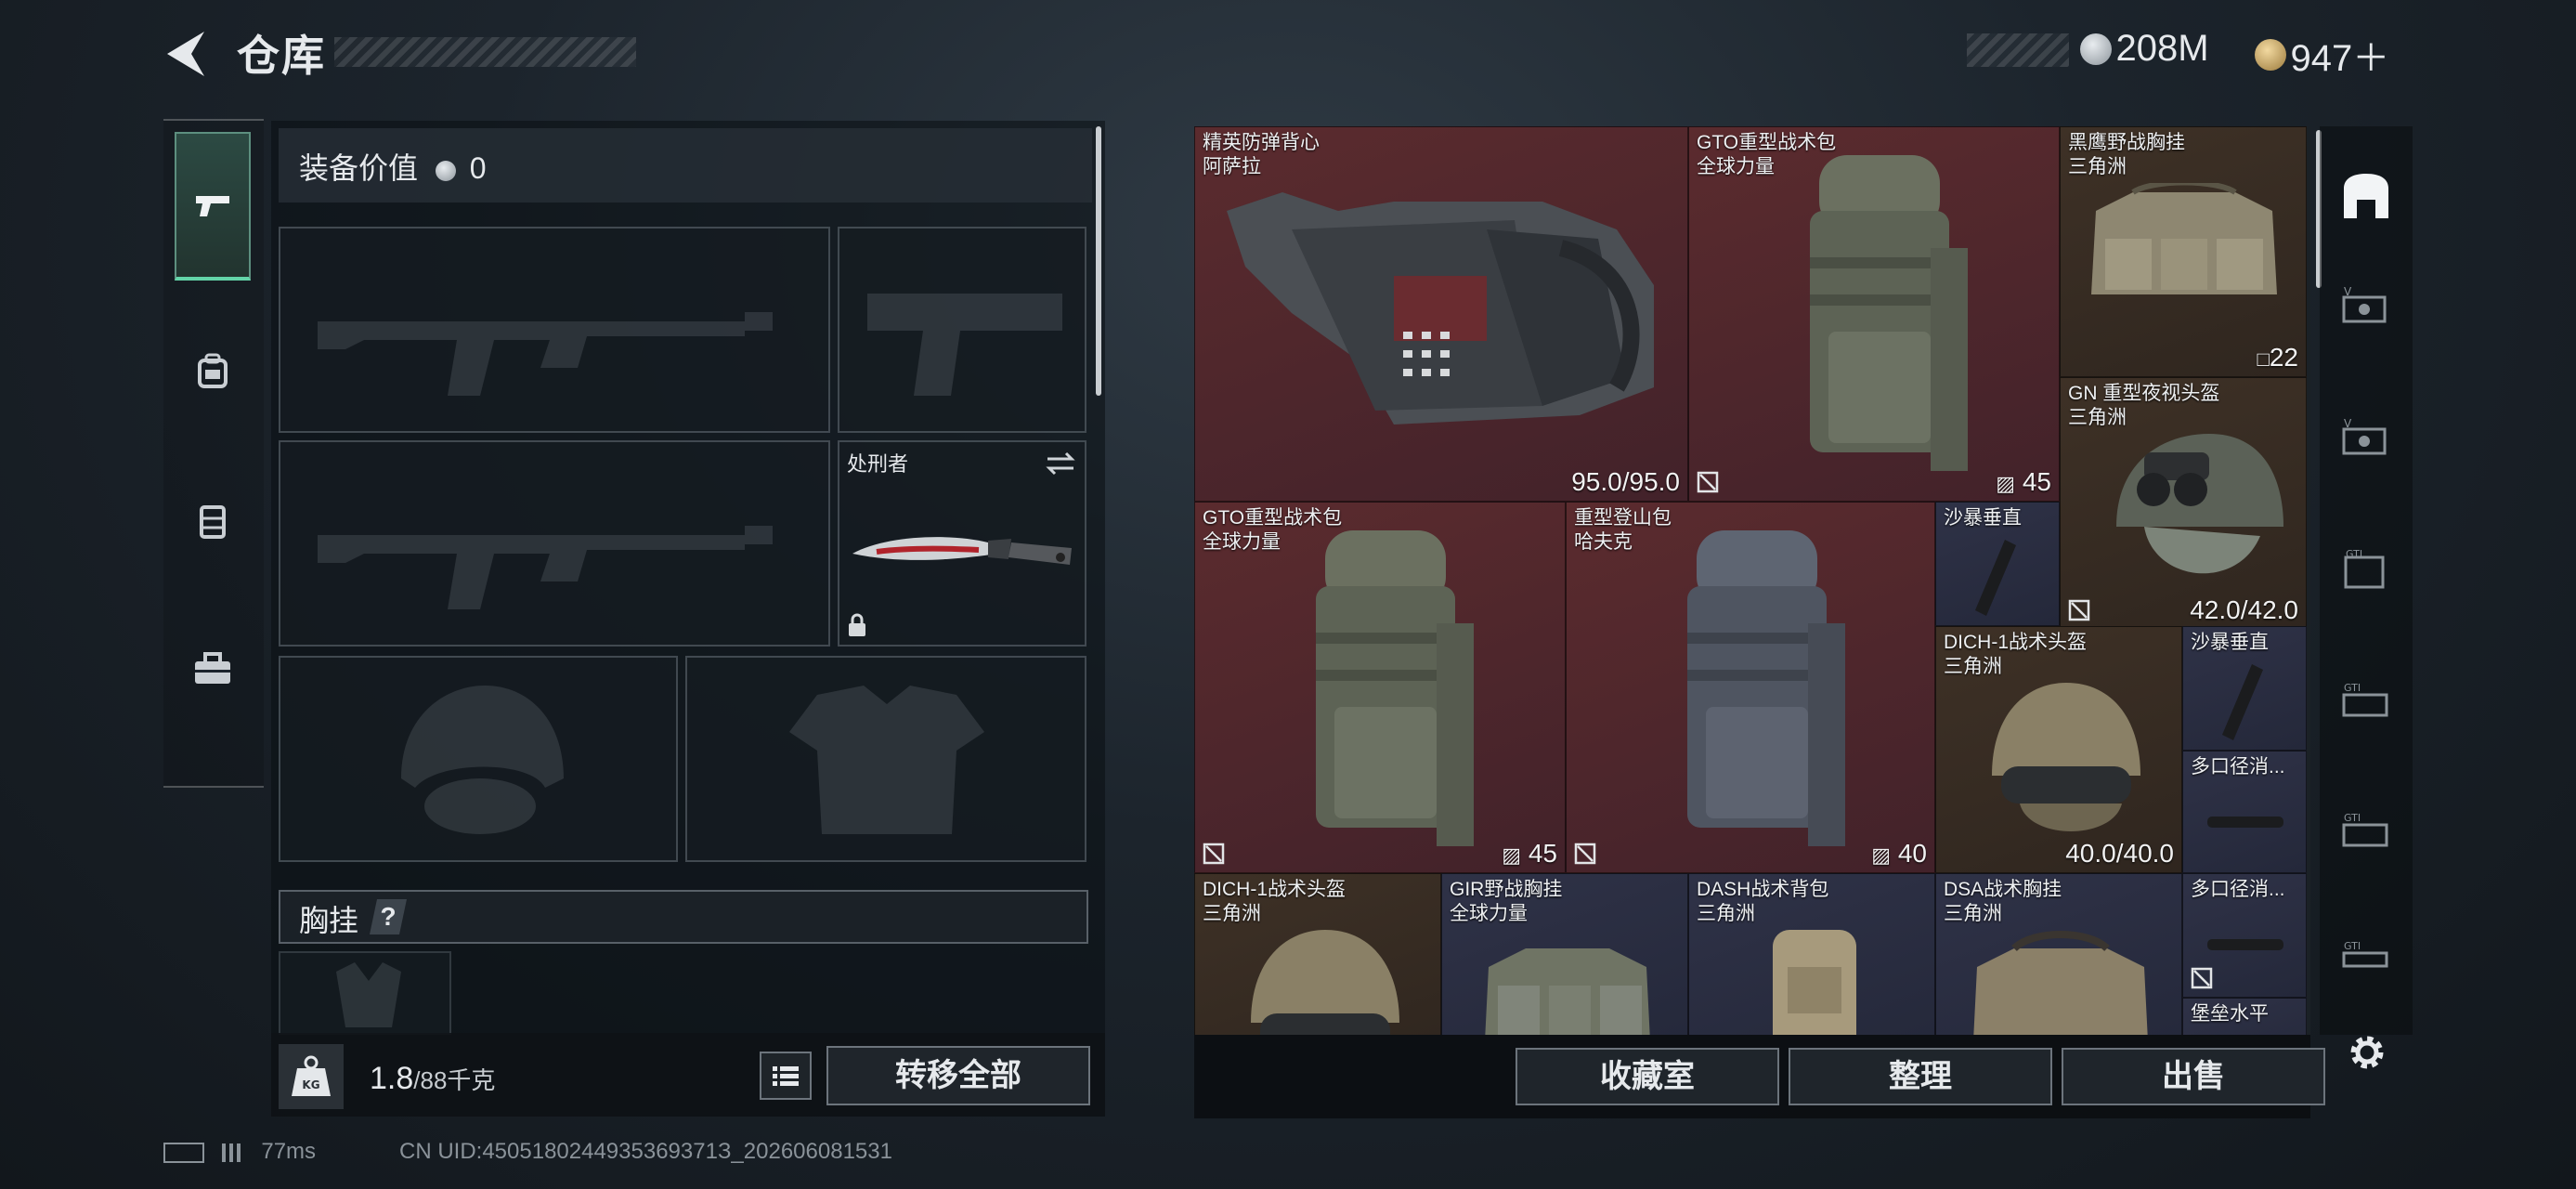  I want to click on item-name-label: GIR野战胸挂 全球力量, so click(1507, 901).